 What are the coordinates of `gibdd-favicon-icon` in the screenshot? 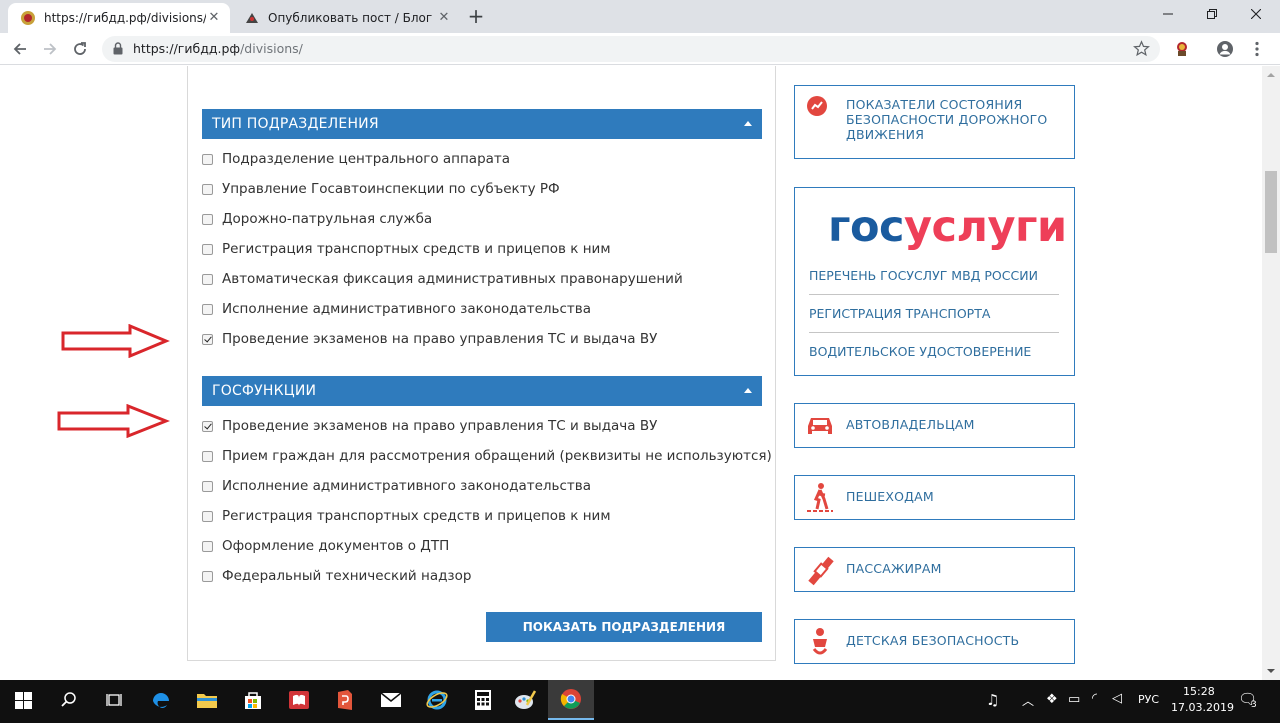 It's located at (28, 18).